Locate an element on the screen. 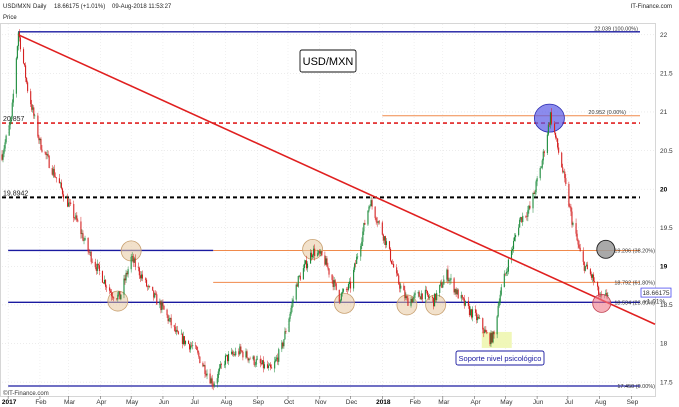  x-tick-label: May is located at coordinates (132, 402).